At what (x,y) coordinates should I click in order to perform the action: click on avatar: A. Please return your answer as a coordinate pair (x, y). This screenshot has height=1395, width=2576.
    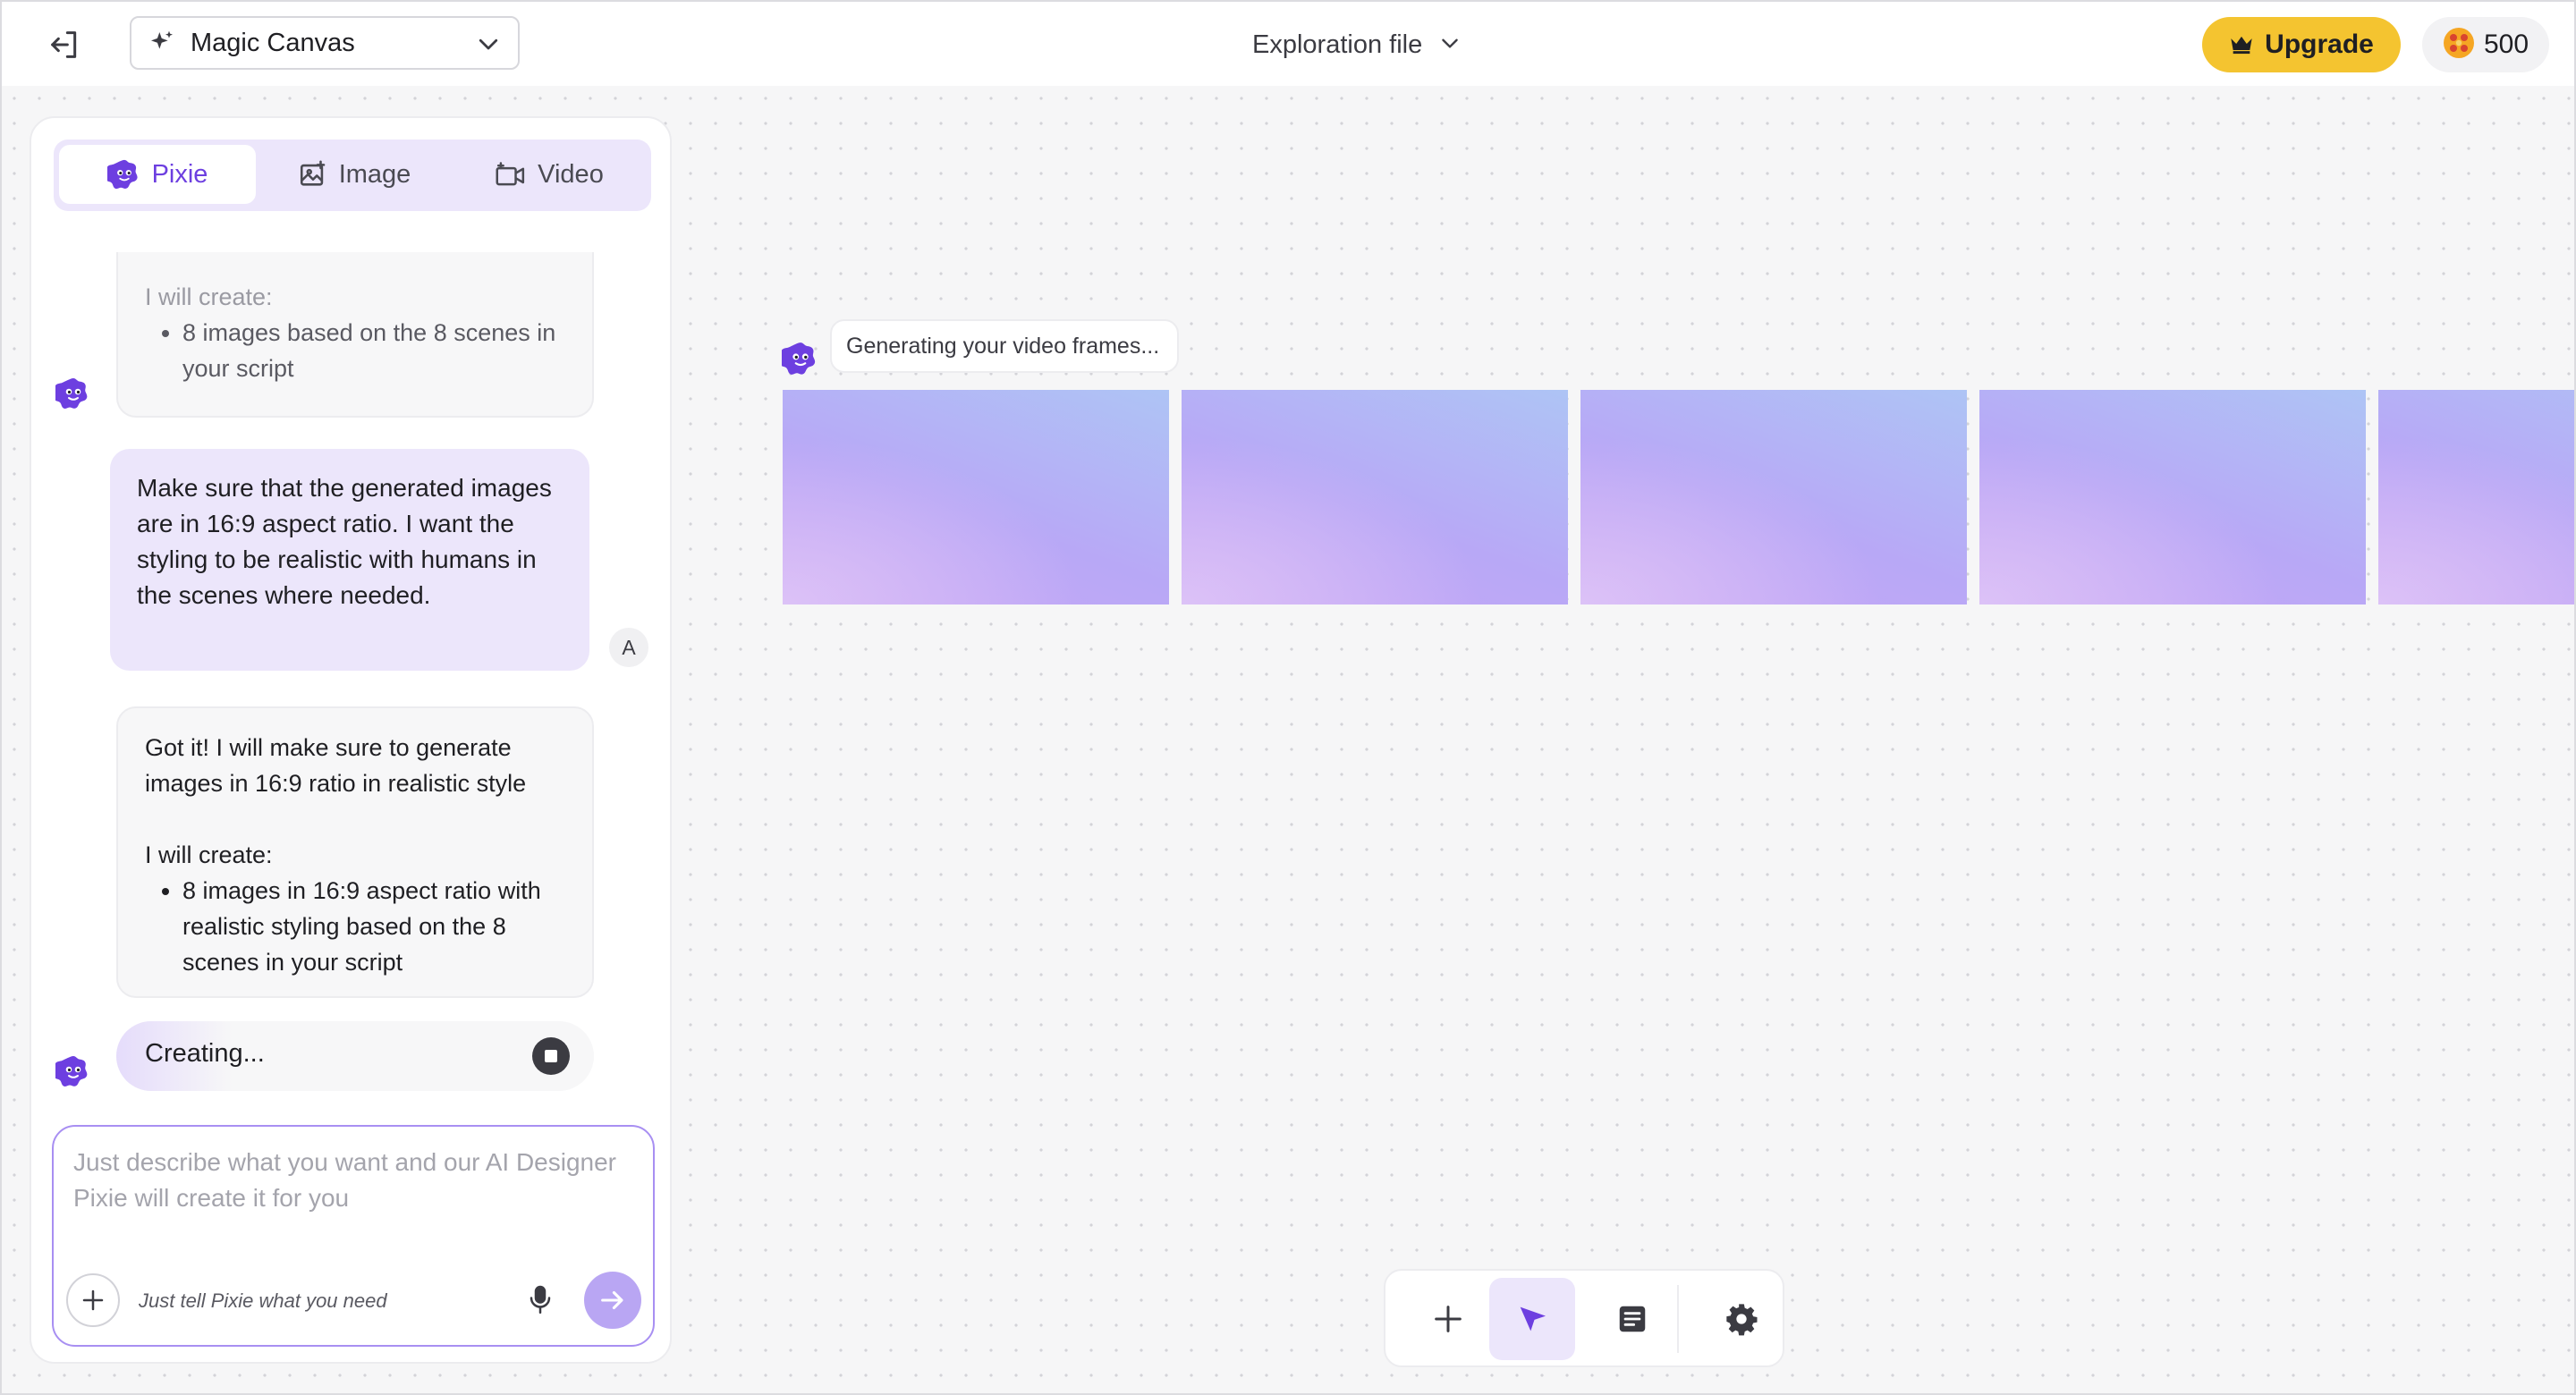
    Looking at the image, I should click on (628, 647).